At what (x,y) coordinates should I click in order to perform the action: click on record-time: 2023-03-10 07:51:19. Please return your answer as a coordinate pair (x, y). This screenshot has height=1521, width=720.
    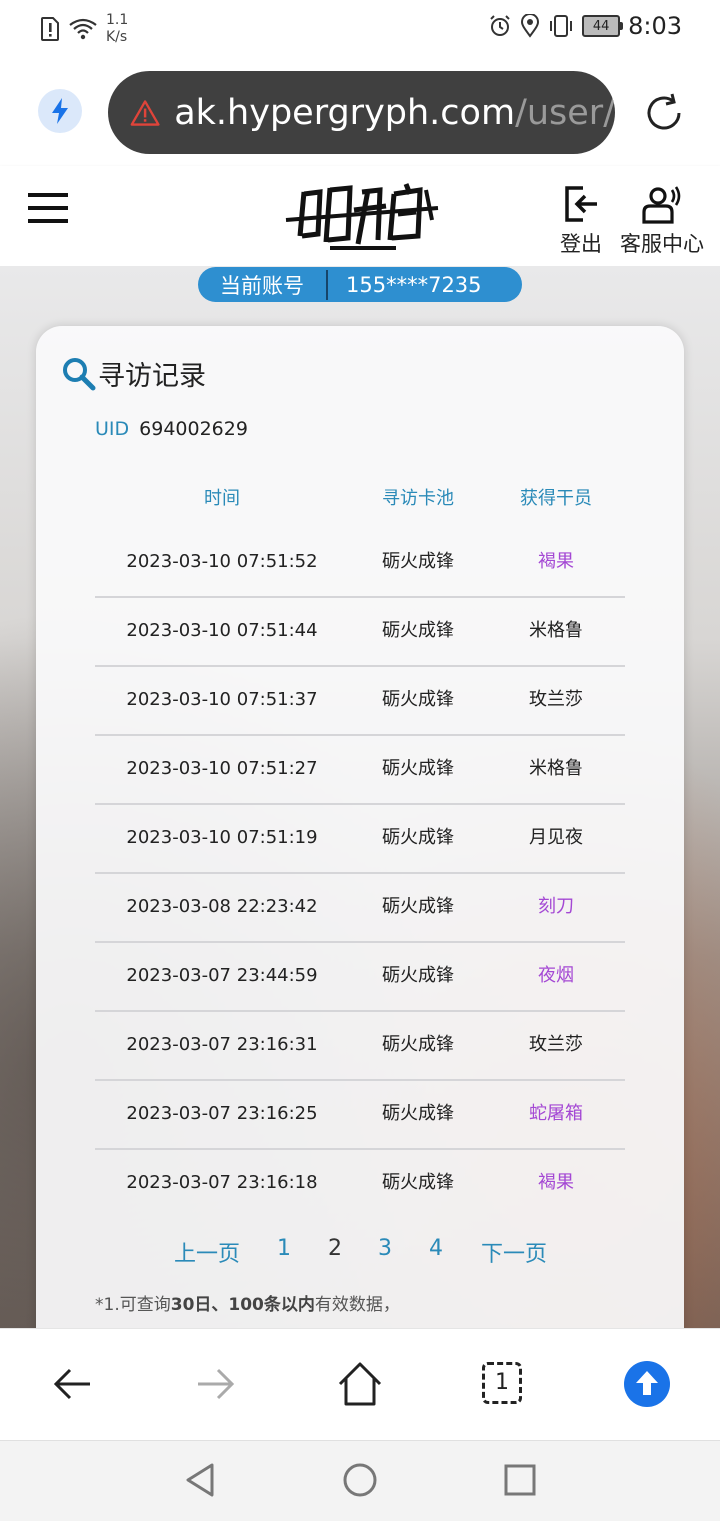
    Looking at the image, I should click on (222, 837).